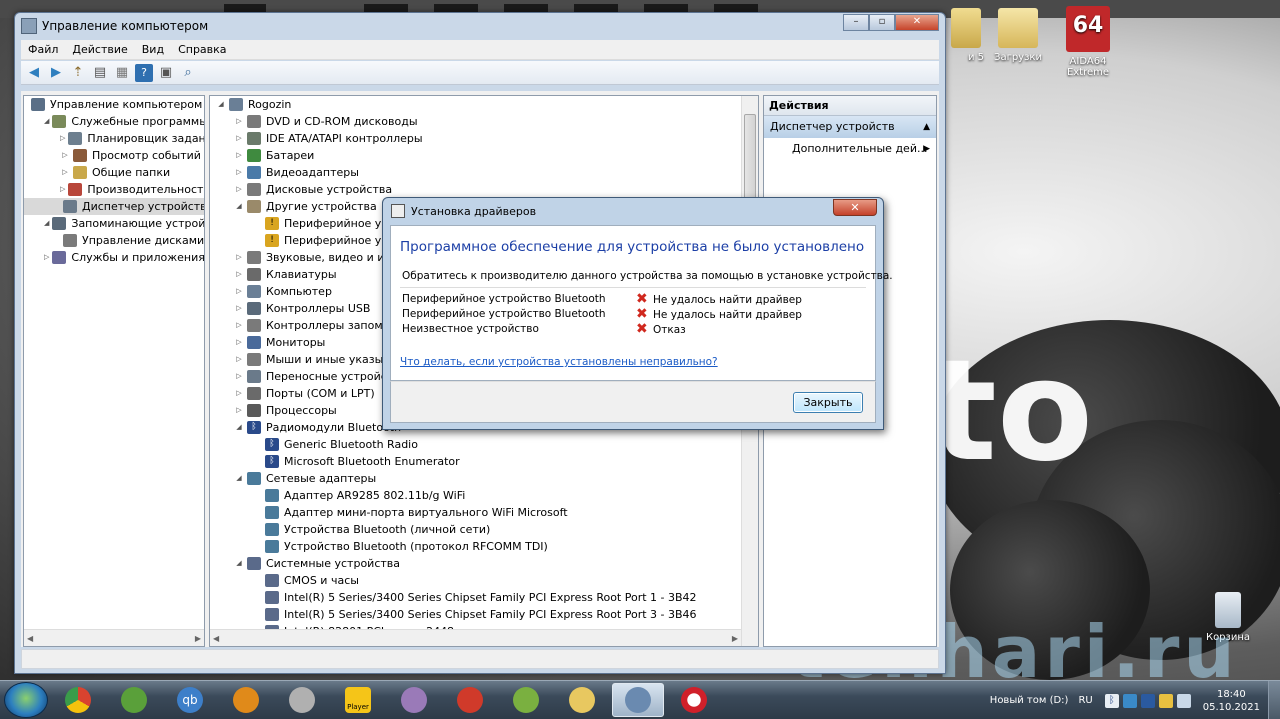 This screenshot has width=1280, height=719. Describe the element at coordinates (166, 73) in the screenshot. I see `action-pane-icon: ▣` at that location.